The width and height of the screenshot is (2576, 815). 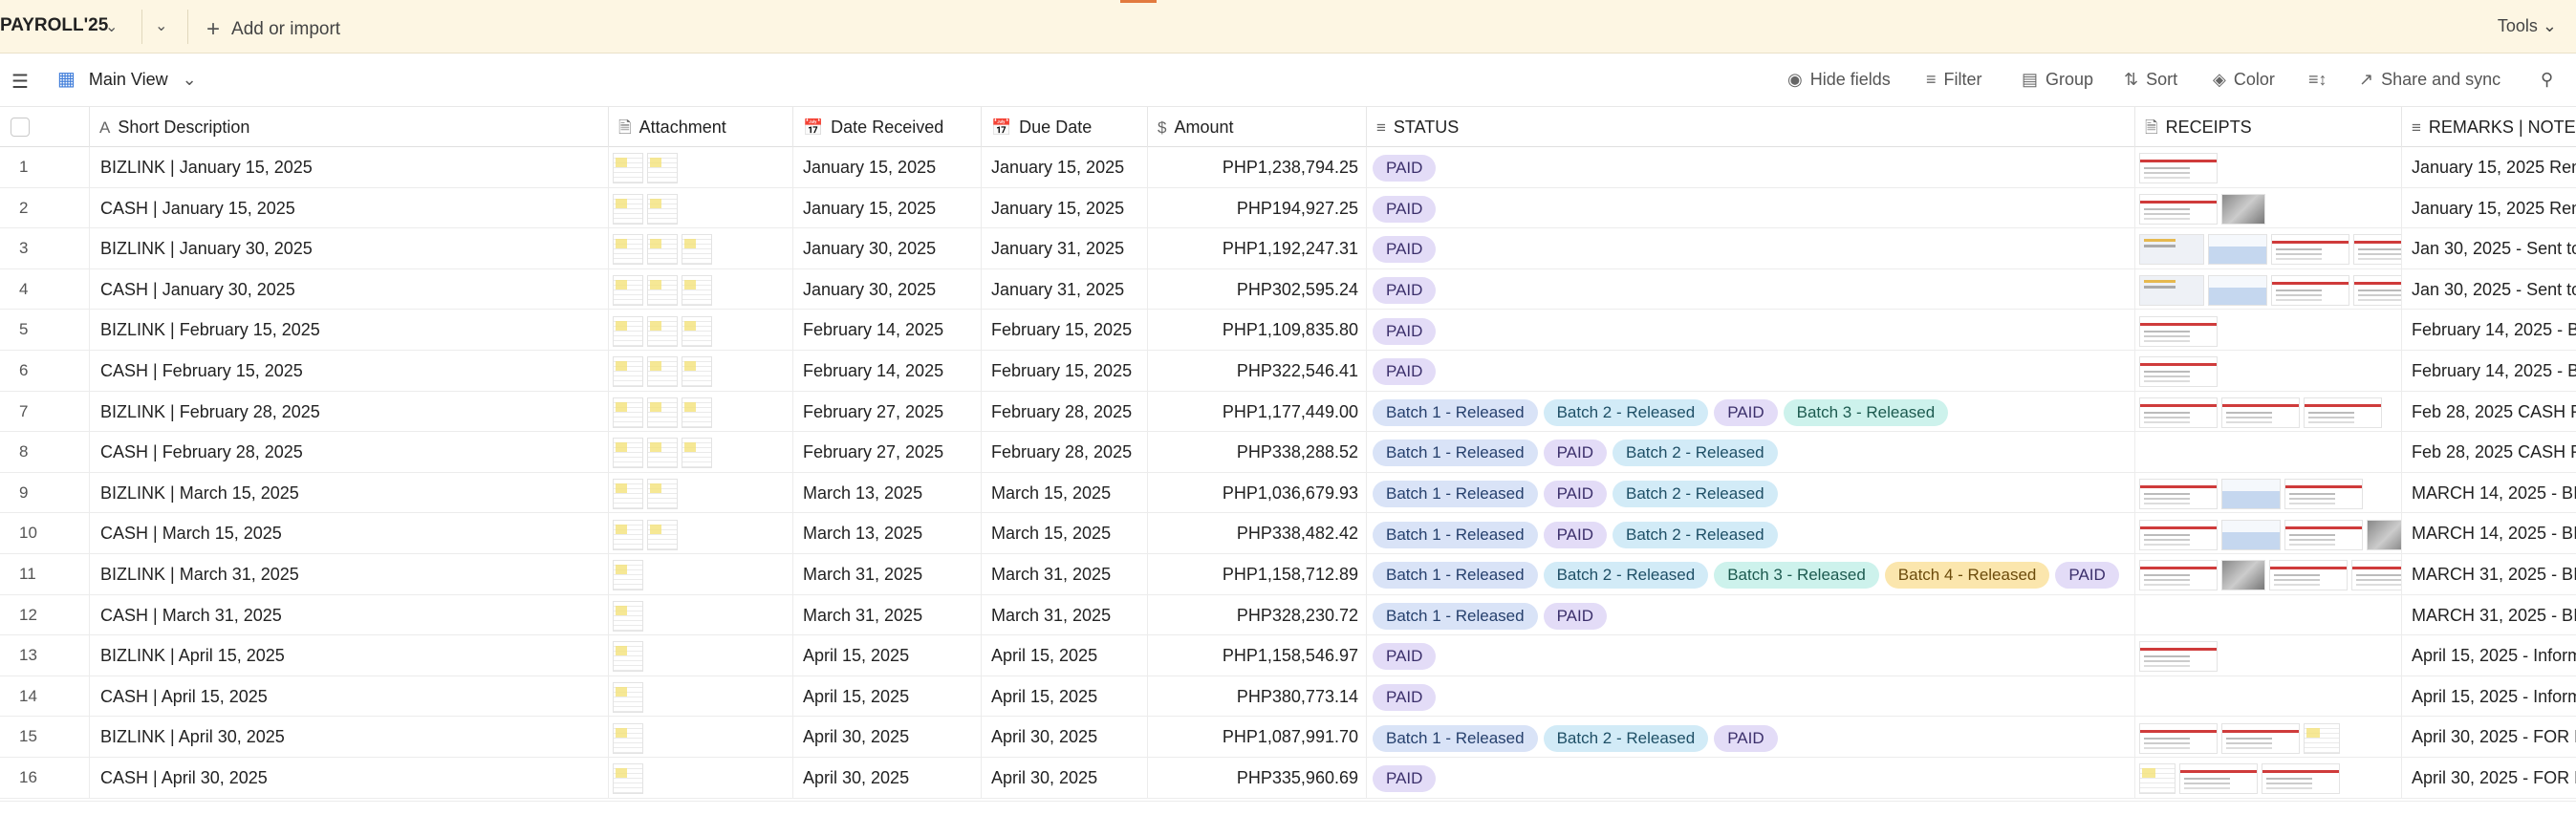 I want to click on status-cell: Batch 1 - Released PAID, so click(x=1751, y=614).